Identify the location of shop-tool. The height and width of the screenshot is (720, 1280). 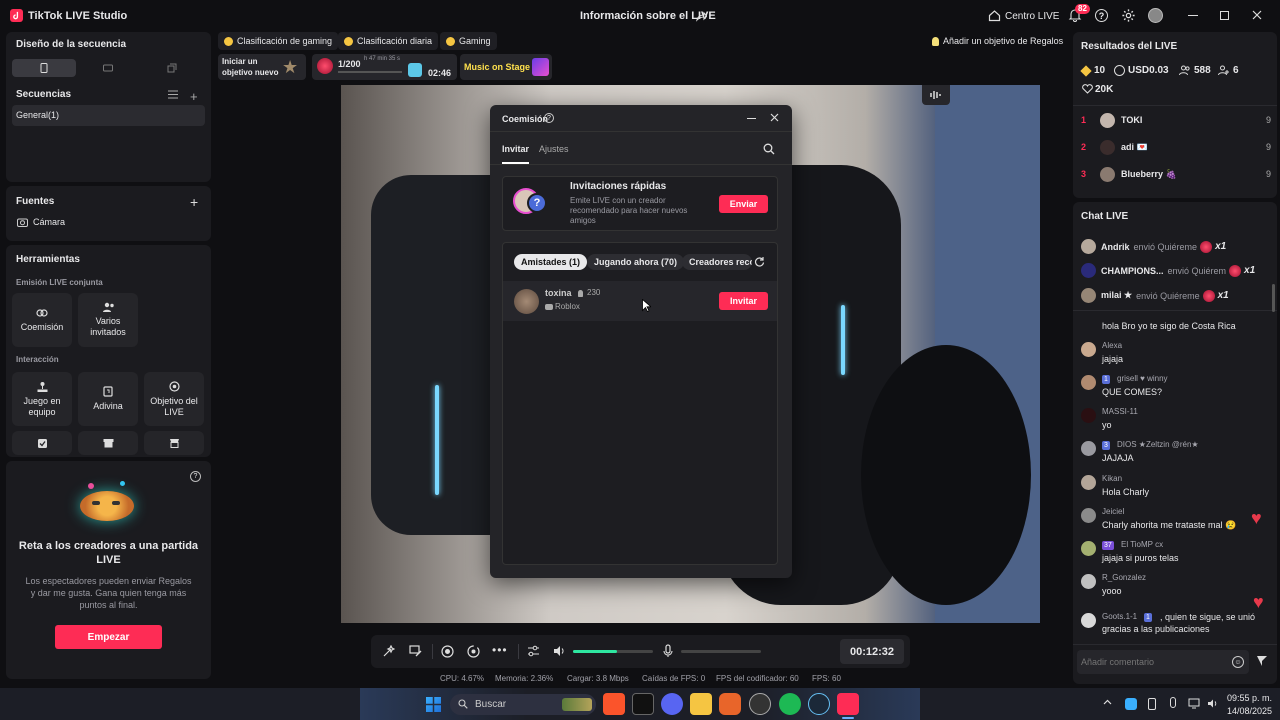
(174, 443).